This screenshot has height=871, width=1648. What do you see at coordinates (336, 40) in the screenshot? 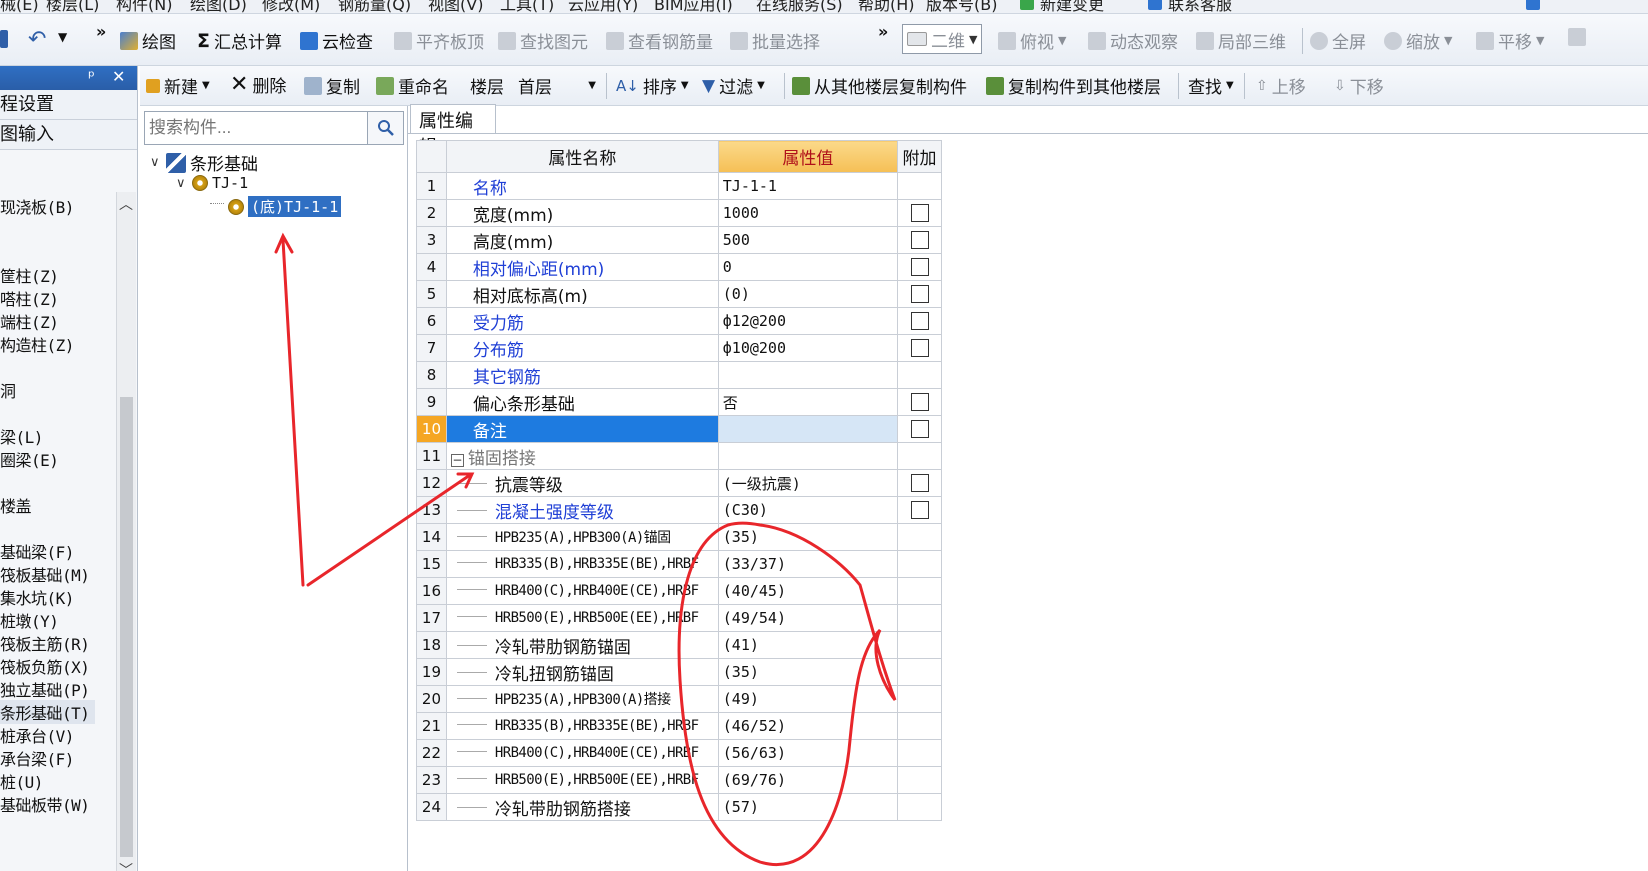
I see `cloud-check-button: 云检查` at bounding box center [336, 40].